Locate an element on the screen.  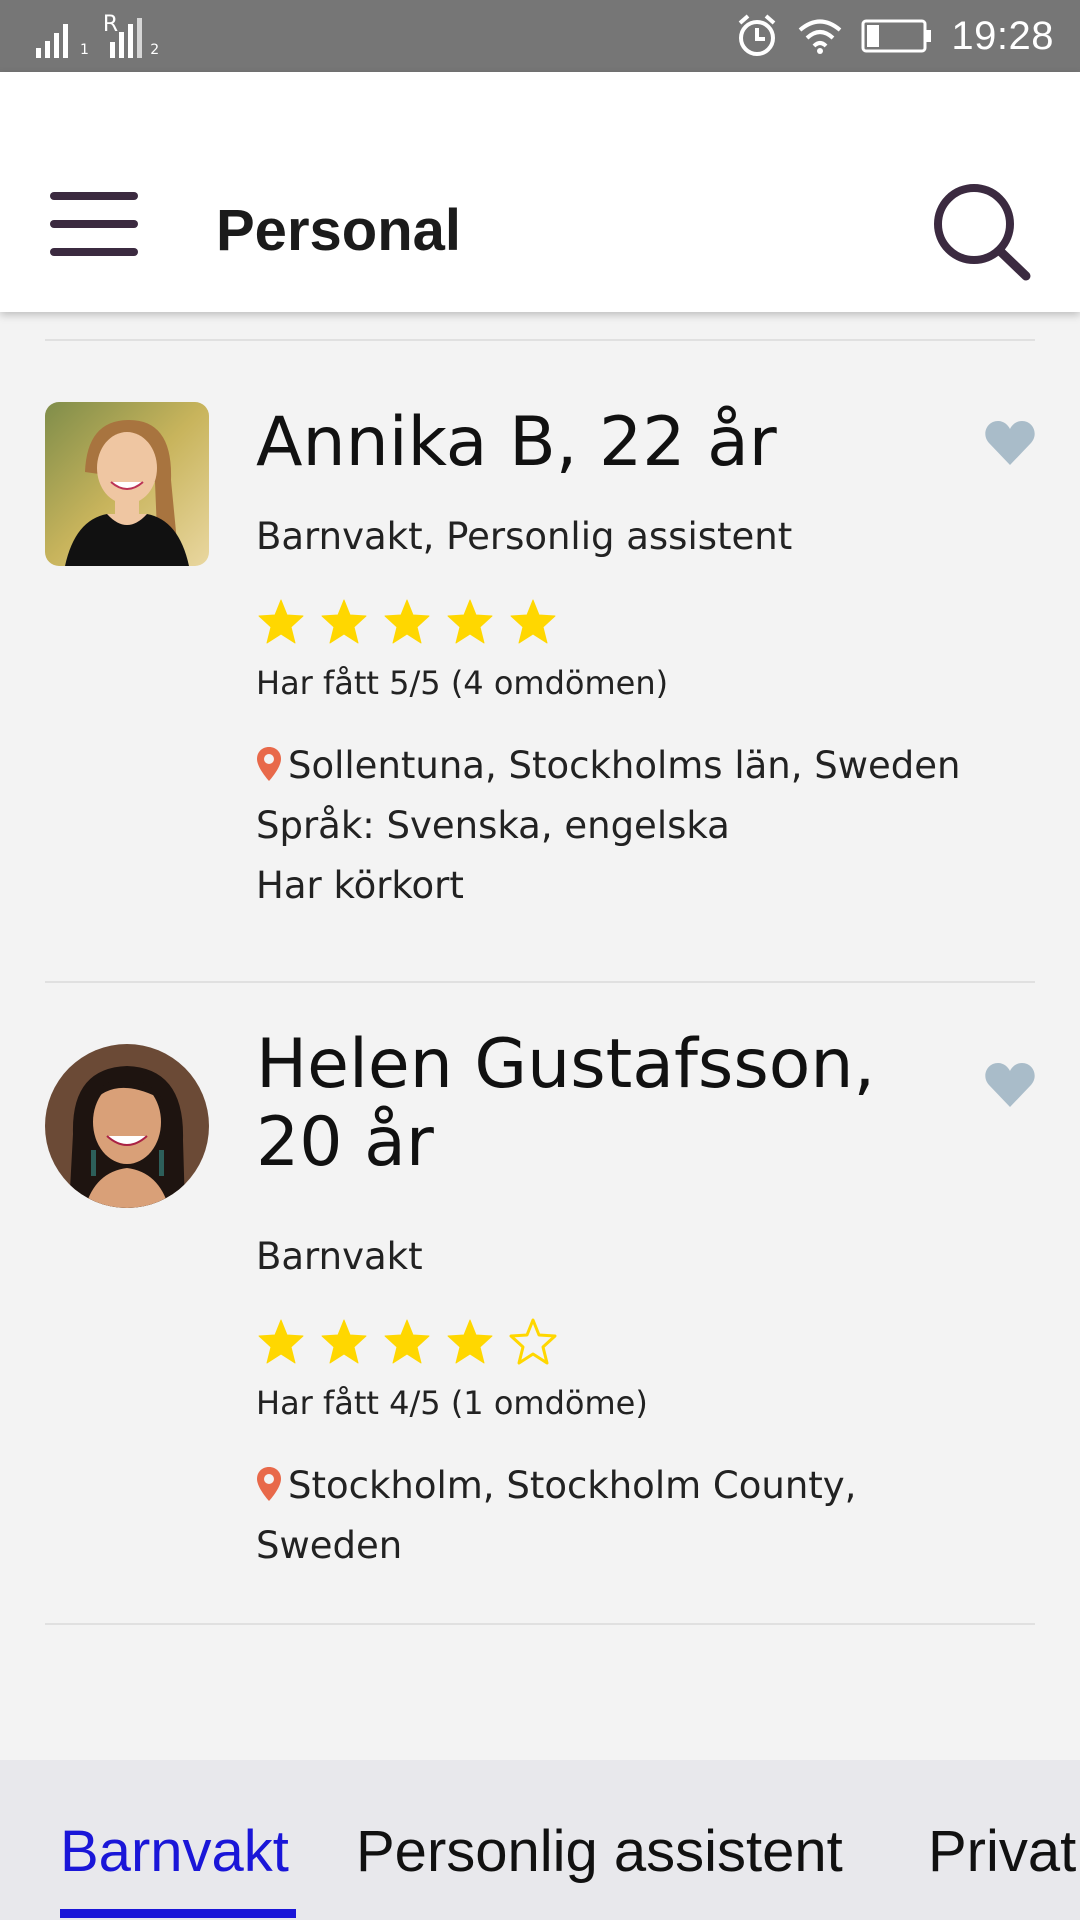
status-bar: 1 R 2 19:28 is located at coordinates (540, 36).